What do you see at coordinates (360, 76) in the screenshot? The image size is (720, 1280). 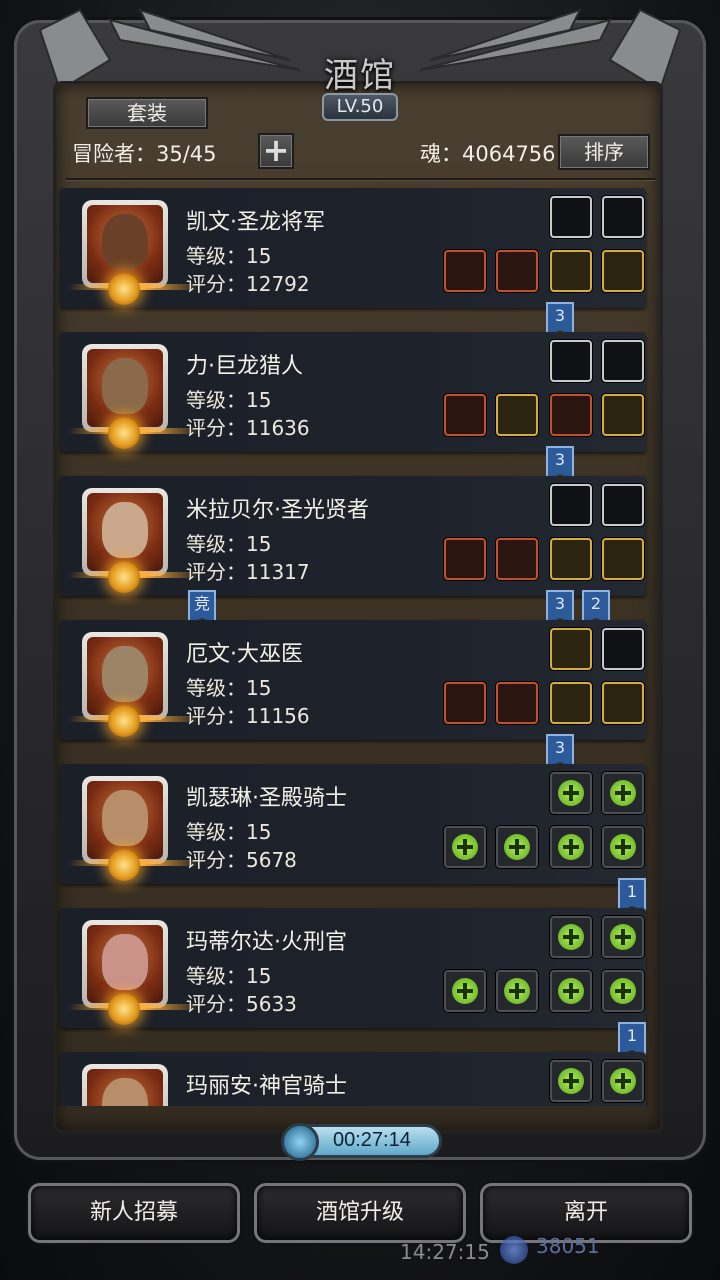 I see `page-title: 酒馆` at bounding box center [360, 76].